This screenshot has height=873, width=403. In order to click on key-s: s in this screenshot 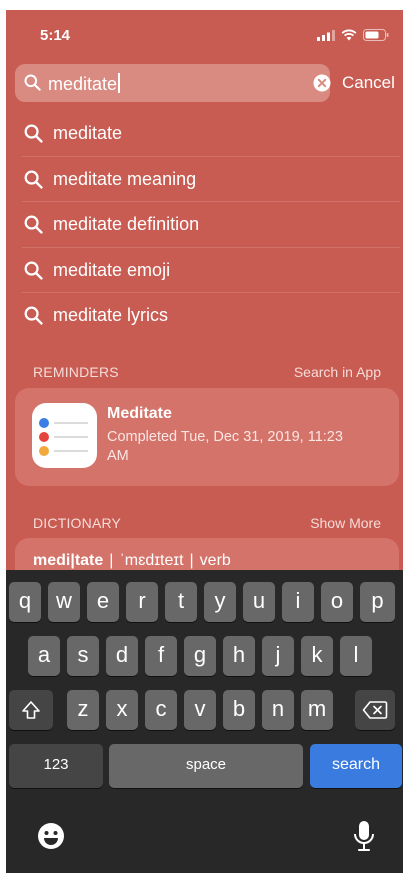, I will do `click(83, 656)`.